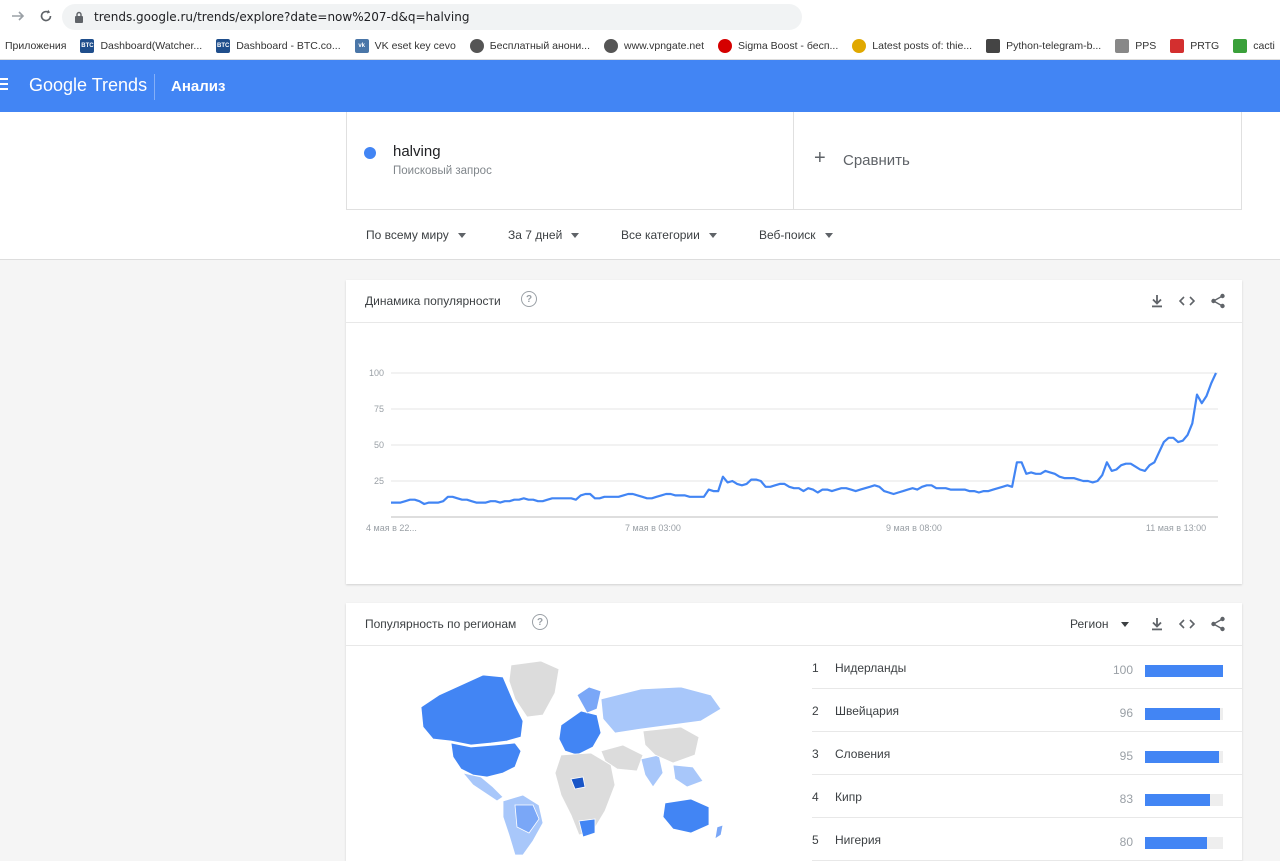 The width and height of the screenshot is (1280, 861). What do you see at coordinates (1027, 710) in the screenshot?
I see `region-row: 2 Швейцария 96` at bounding box center [1027, 710].